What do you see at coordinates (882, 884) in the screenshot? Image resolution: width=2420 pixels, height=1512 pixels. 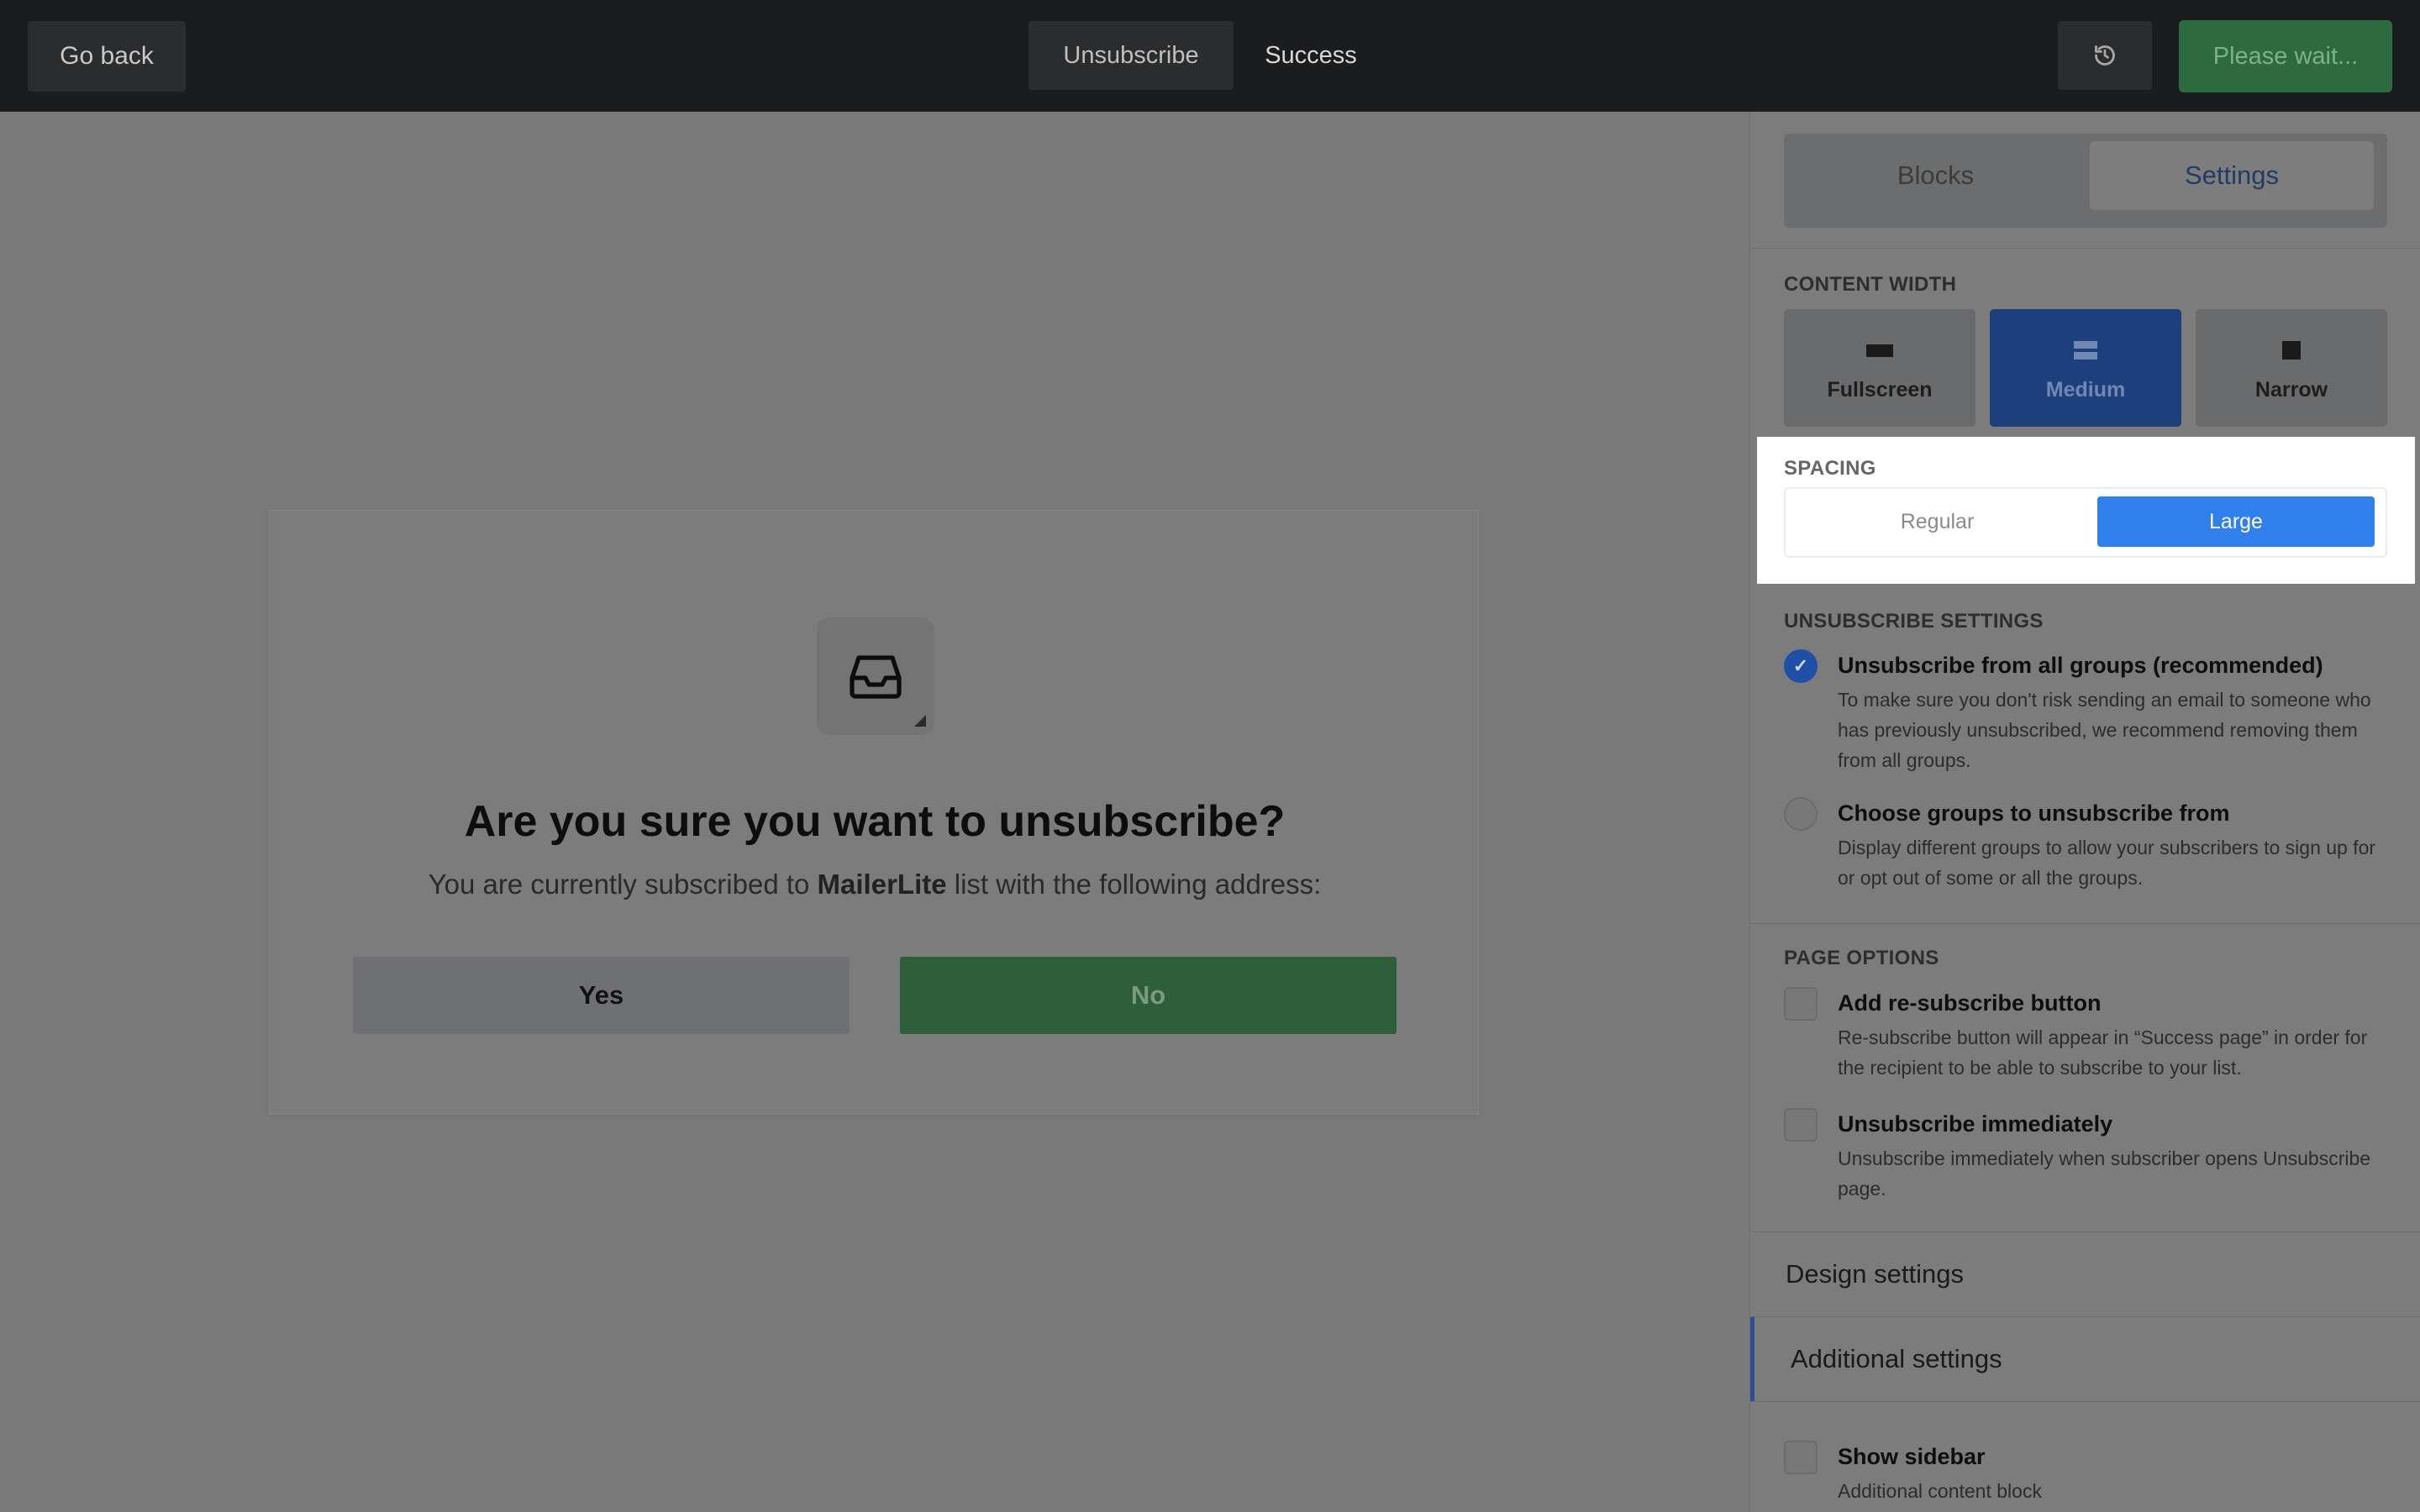 I see `subtitle-brand: MailerLite` at bounding box center [882, 884].